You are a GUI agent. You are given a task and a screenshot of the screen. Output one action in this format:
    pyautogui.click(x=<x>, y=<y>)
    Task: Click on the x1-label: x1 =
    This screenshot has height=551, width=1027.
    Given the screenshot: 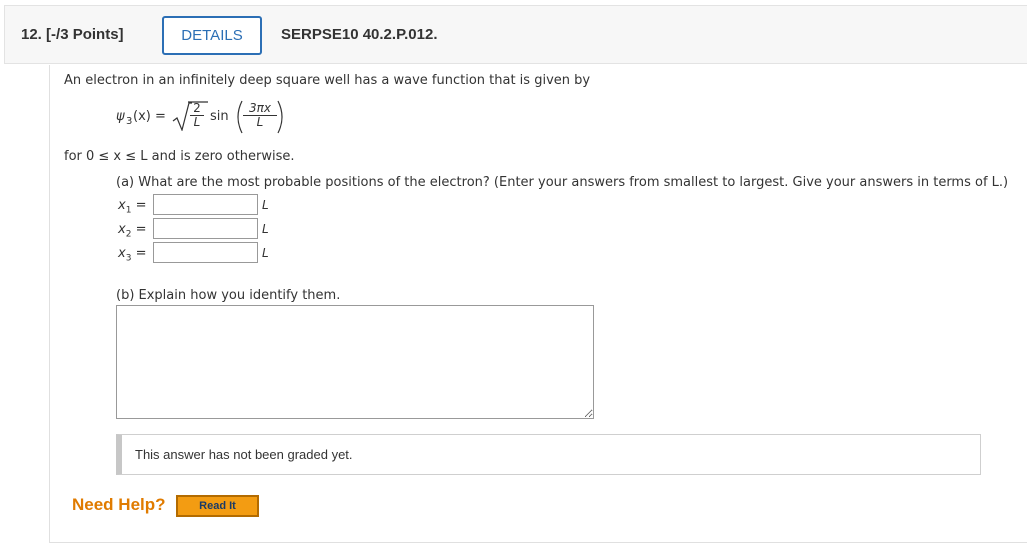 What is the action you would take?
    pyautogui.click(x=132, y=207)
    